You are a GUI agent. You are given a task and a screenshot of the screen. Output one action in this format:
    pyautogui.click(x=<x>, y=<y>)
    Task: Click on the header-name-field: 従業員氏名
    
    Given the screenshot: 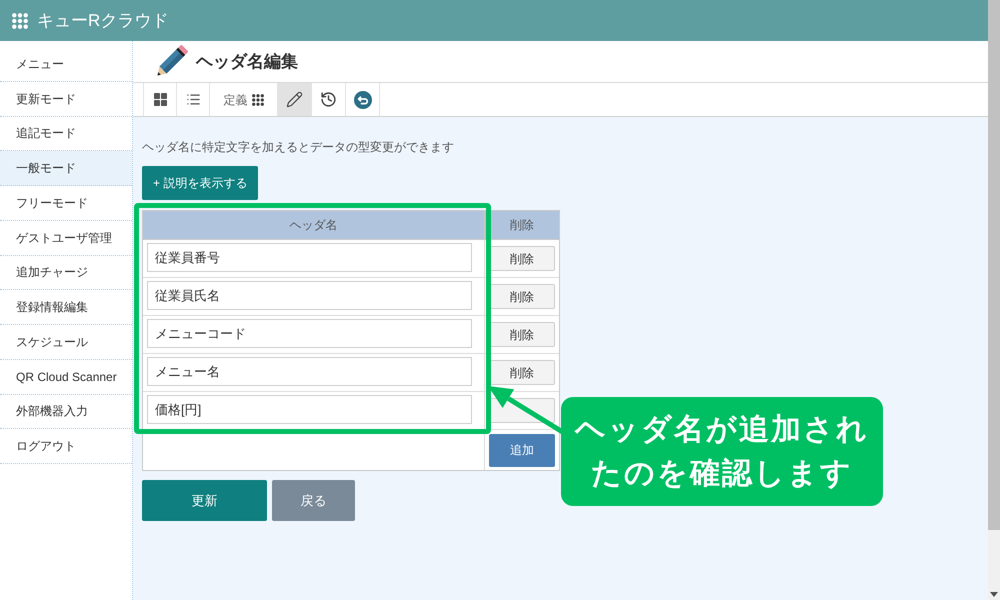 What is the action you would take?
    pyautogui.click(x=309, y=295)
    